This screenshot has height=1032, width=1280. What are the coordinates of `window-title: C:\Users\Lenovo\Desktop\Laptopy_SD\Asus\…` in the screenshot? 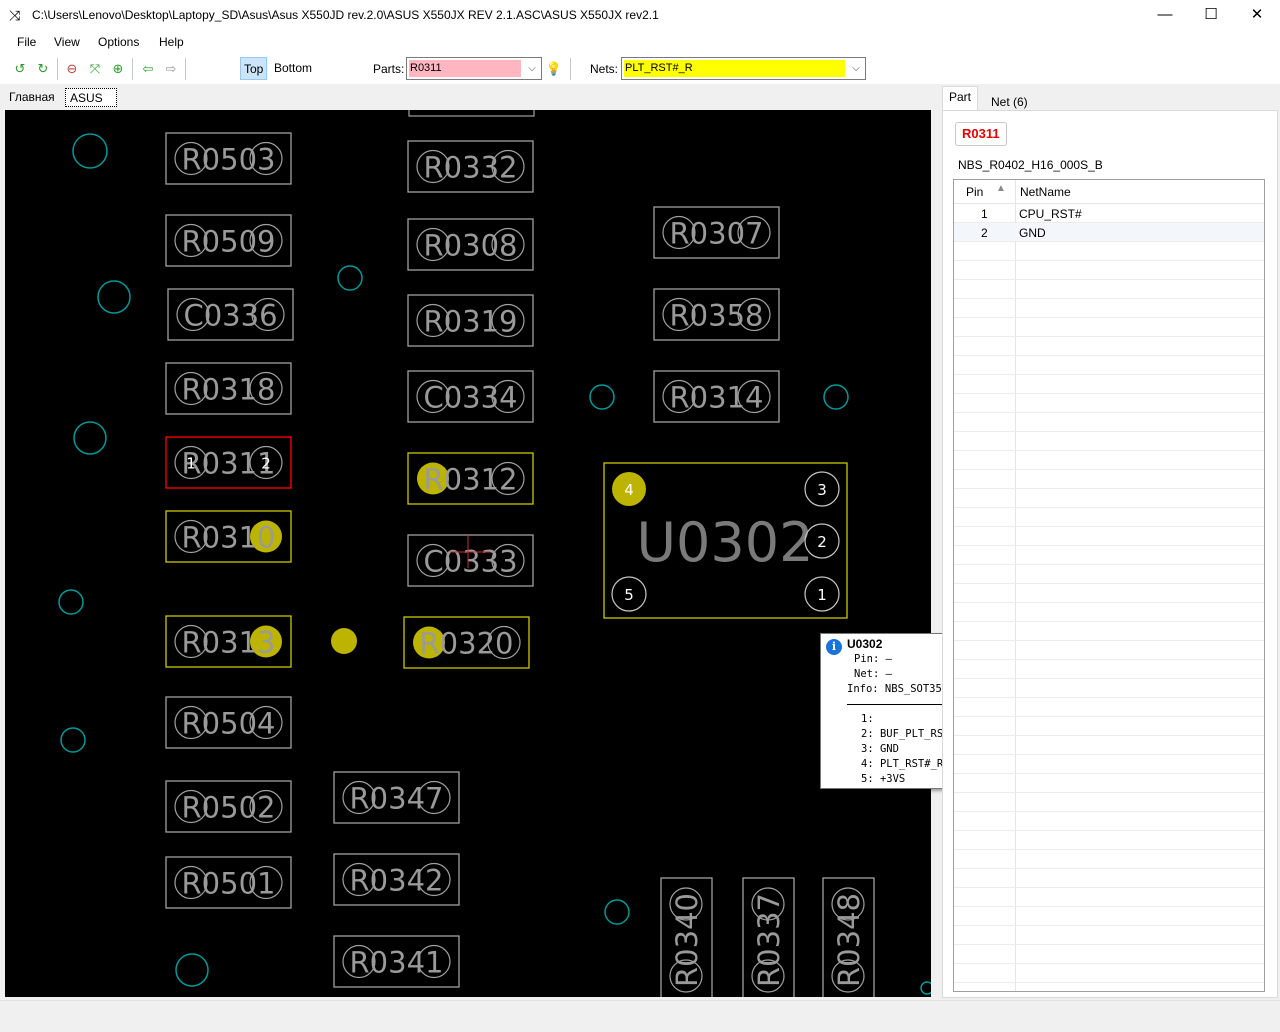 It's located at (345, 15).